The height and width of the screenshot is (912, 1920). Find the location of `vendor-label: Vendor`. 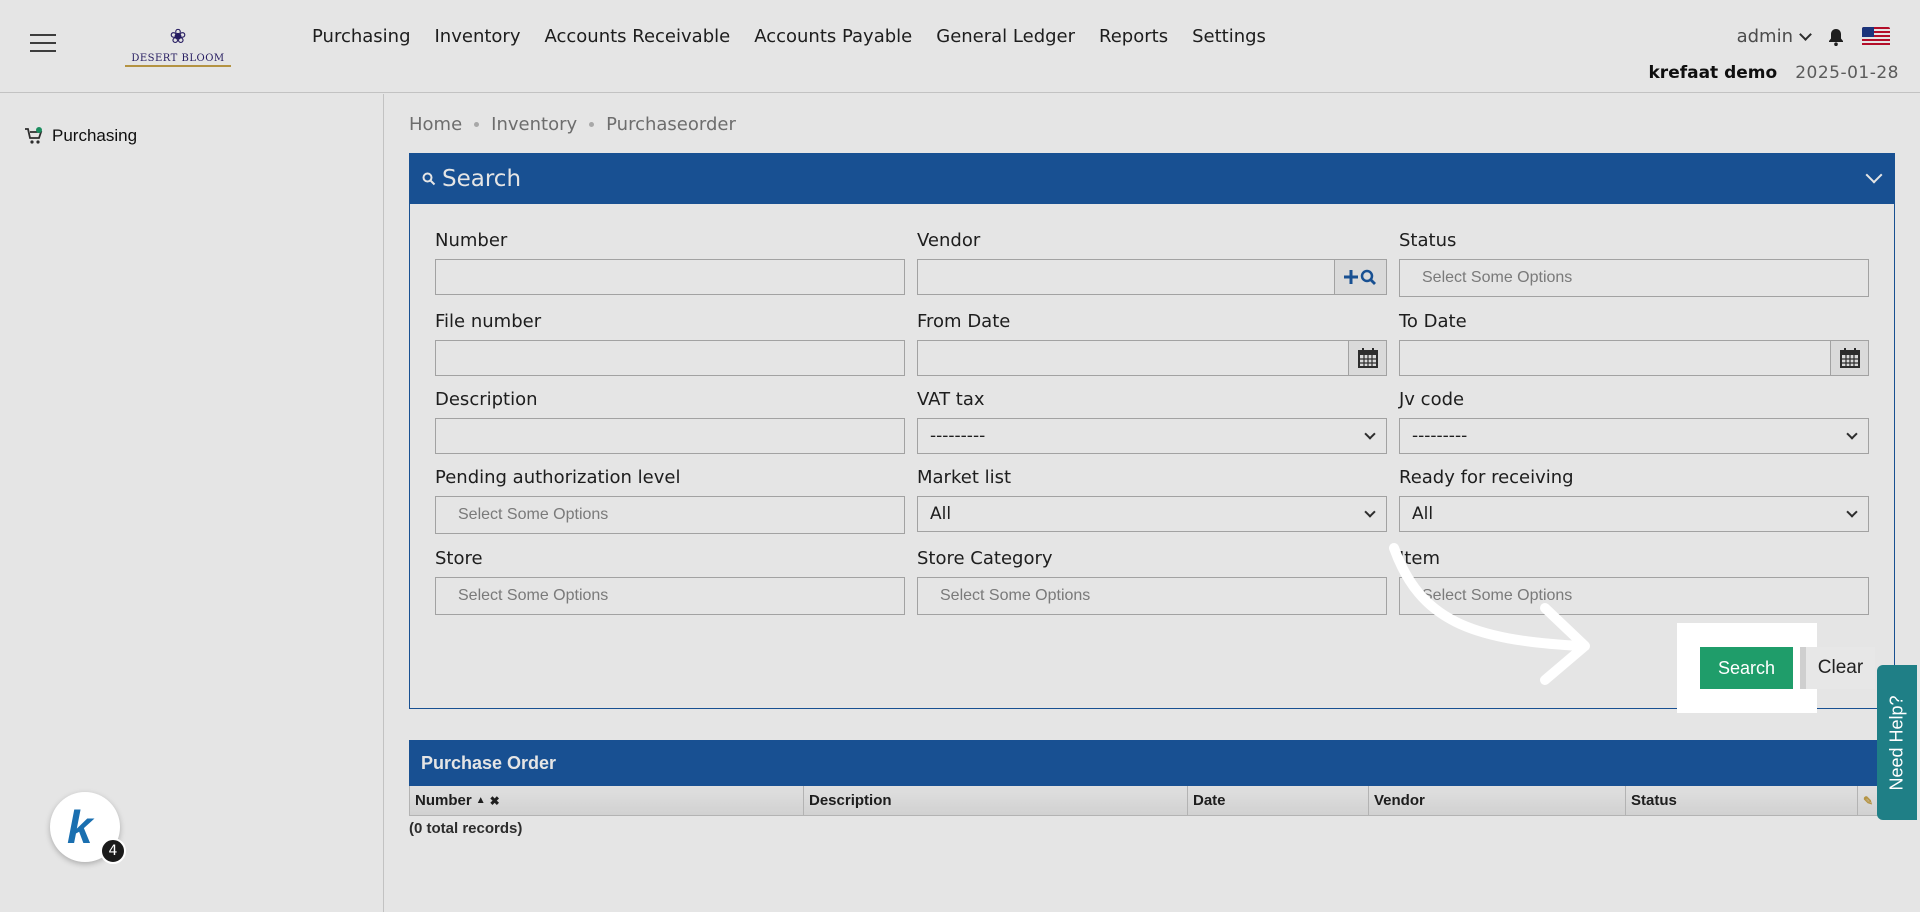

vendor-label: Vendor is located at coordinates (949, 240).